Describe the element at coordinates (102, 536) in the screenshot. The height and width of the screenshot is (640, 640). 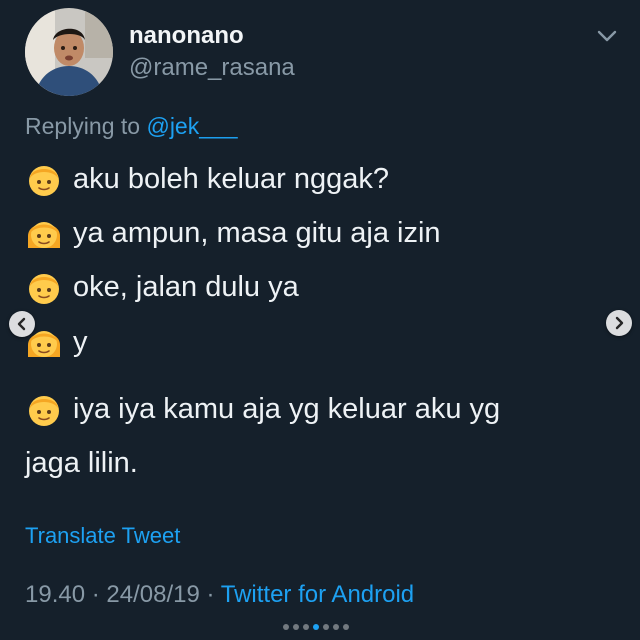
I see `translate-tweet-link: Translate Tweet` at that location.